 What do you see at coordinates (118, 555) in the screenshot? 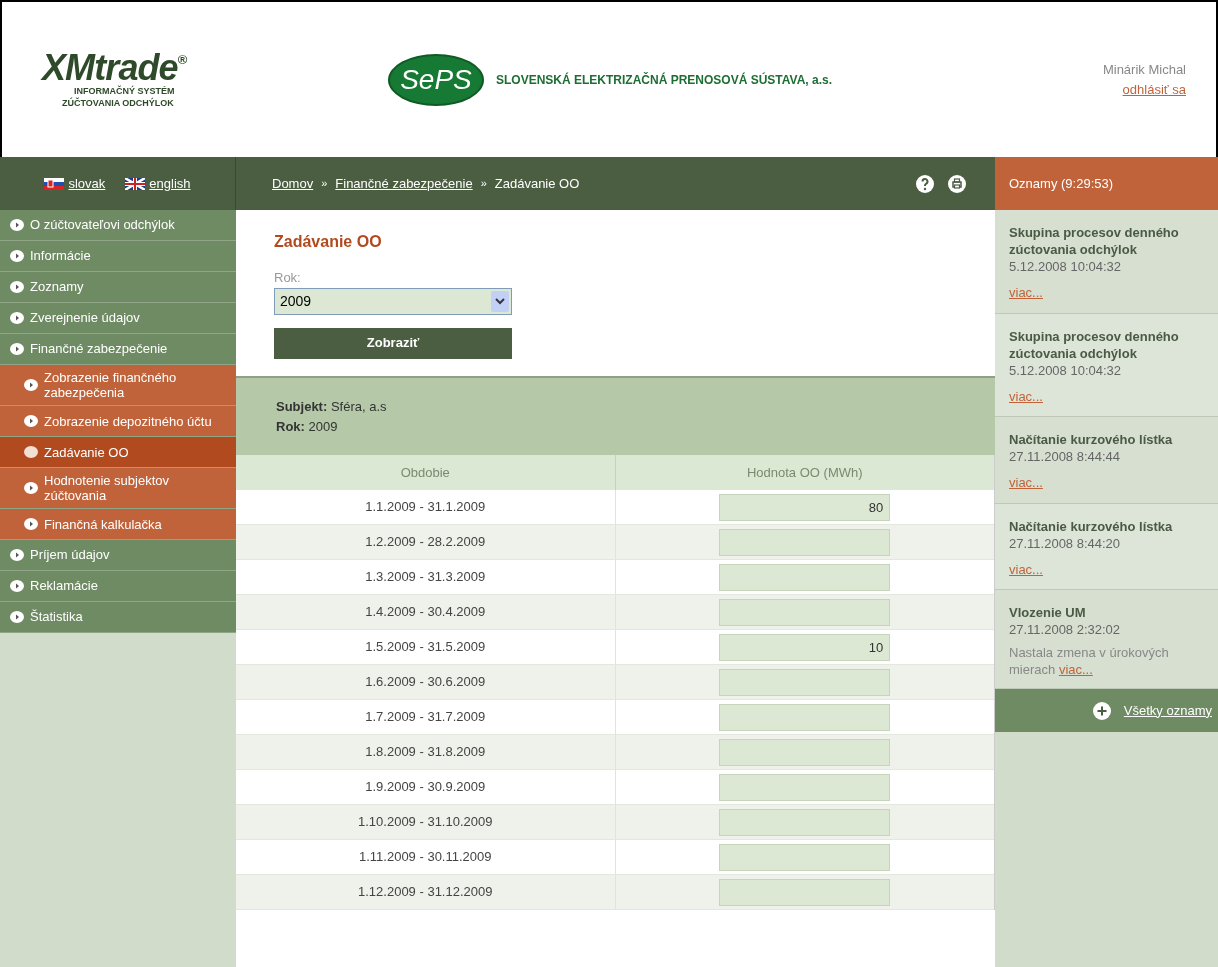
I see `sidebar-item: Príjem údajov` at bounding box center [118, 555].